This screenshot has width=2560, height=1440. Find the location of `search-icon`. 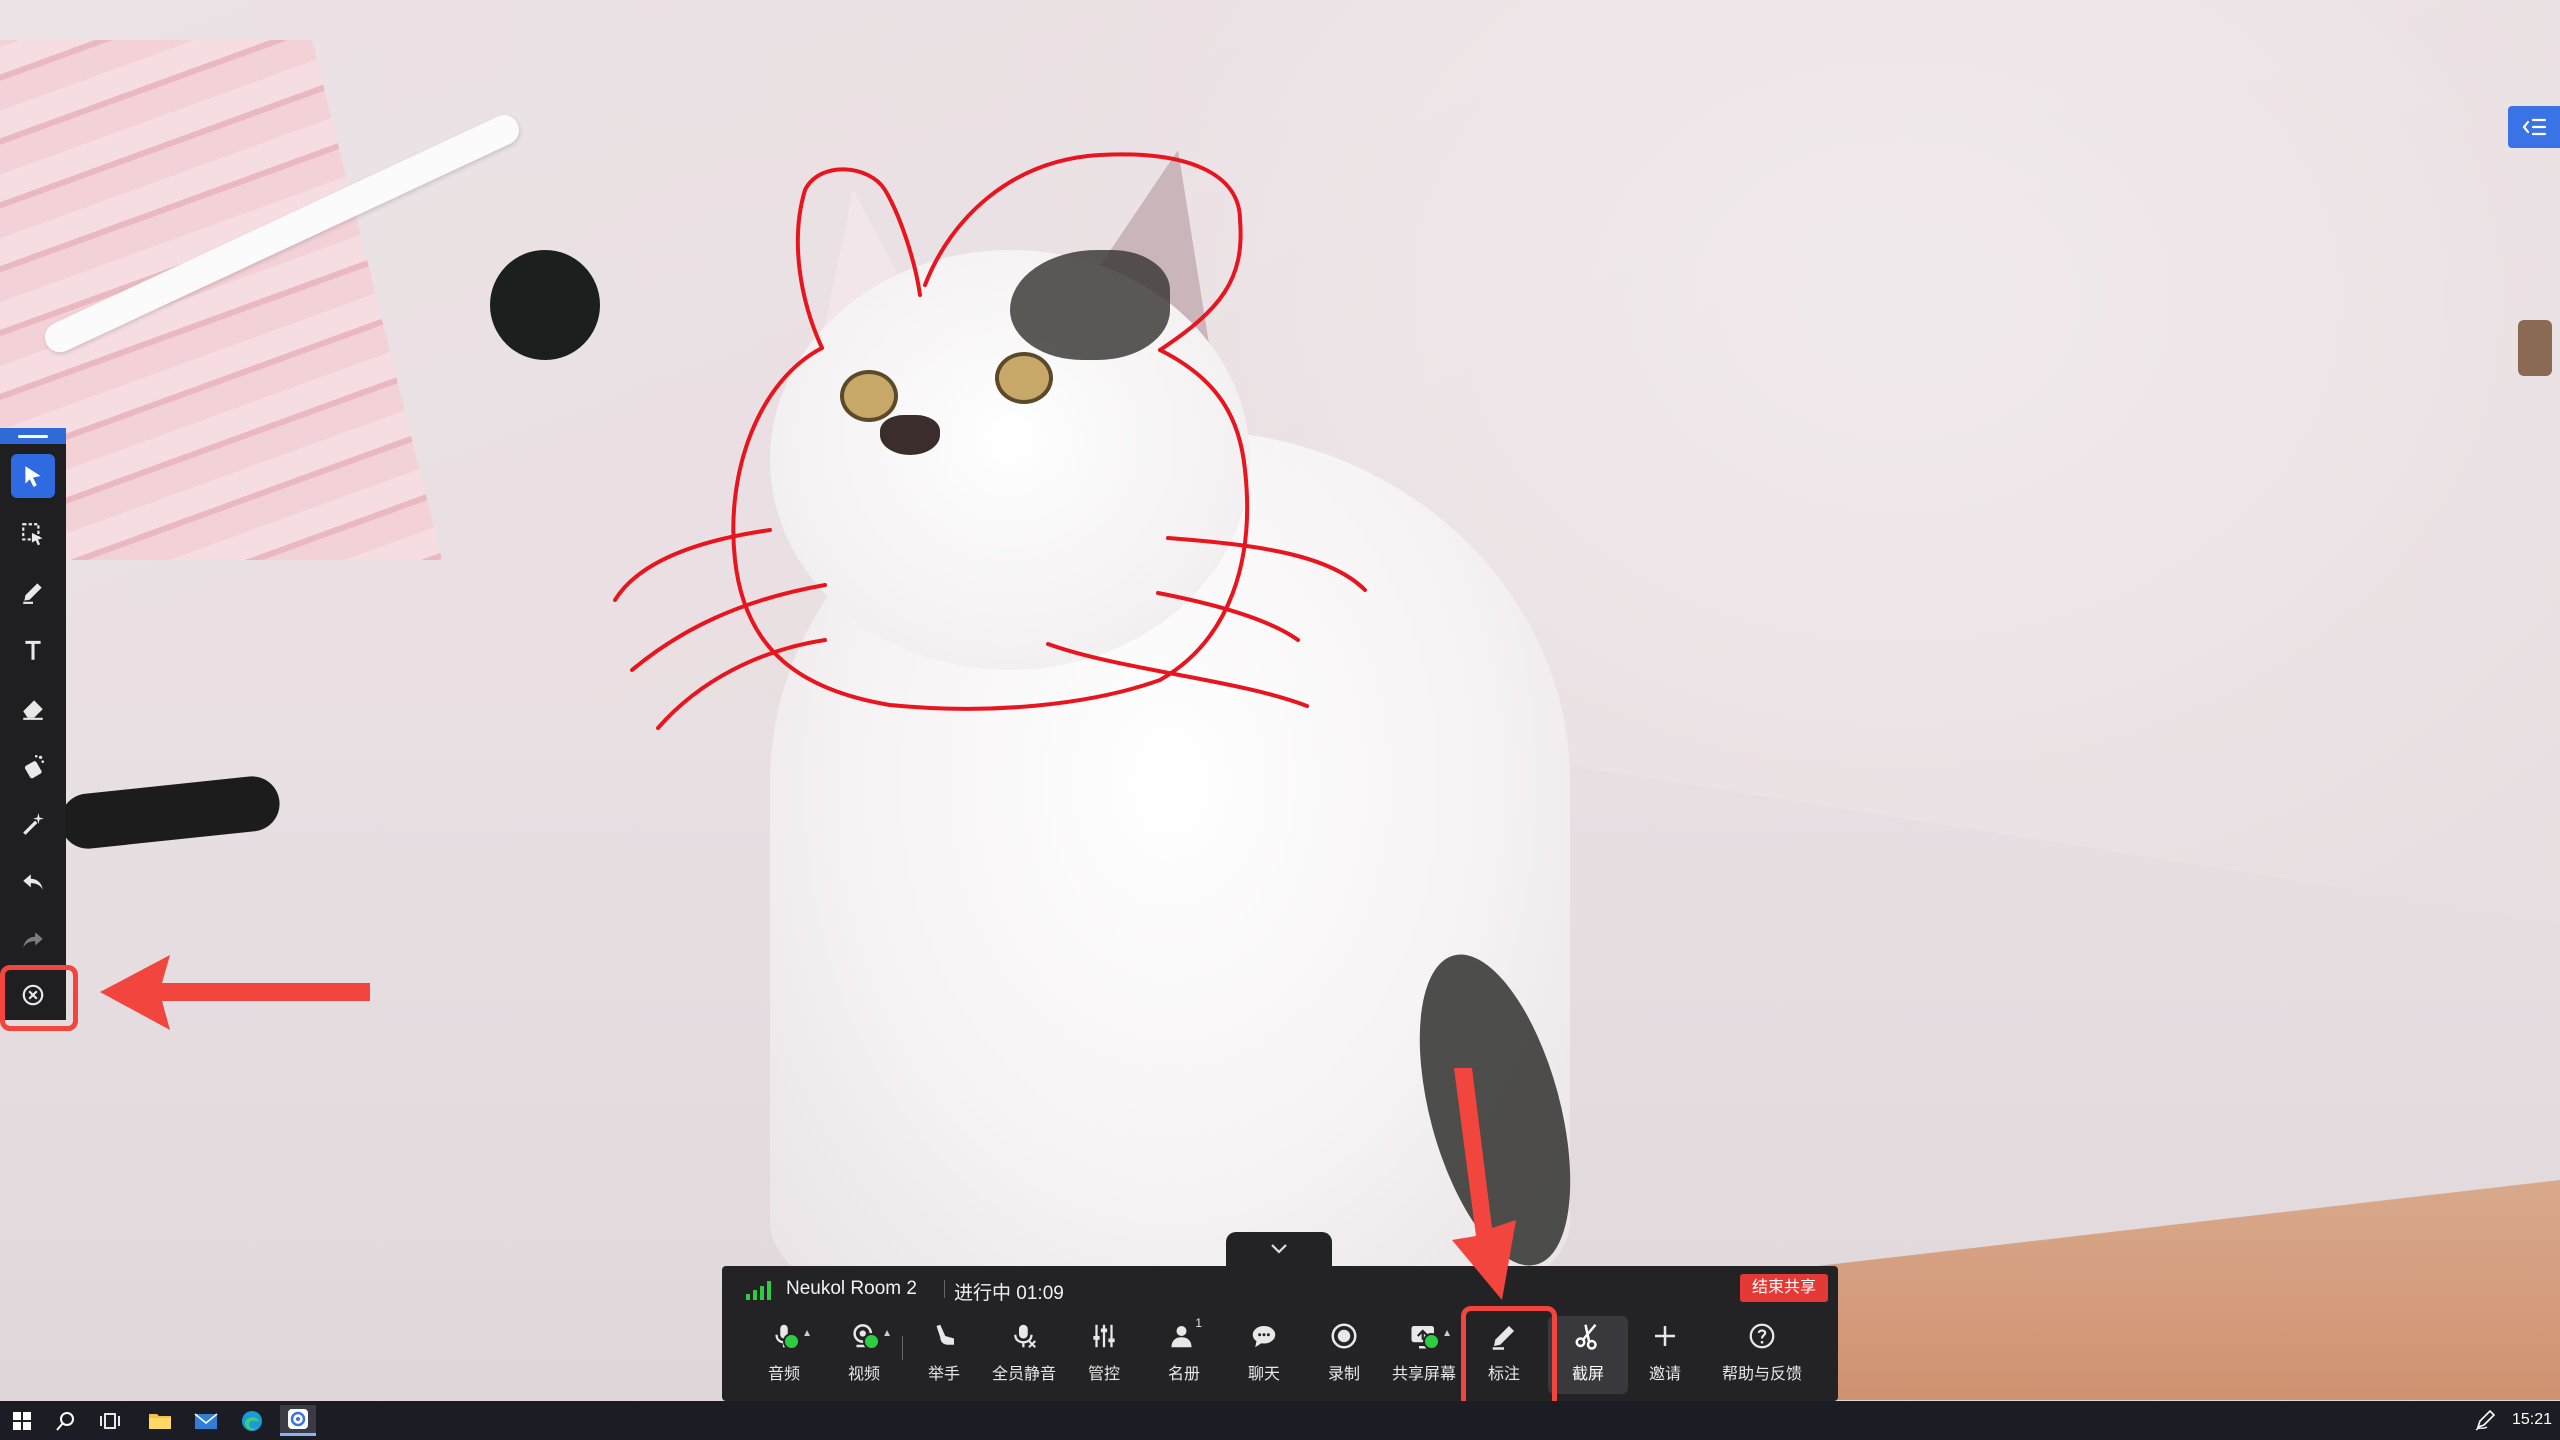

search-icon is located at coordinates (65, 1421).